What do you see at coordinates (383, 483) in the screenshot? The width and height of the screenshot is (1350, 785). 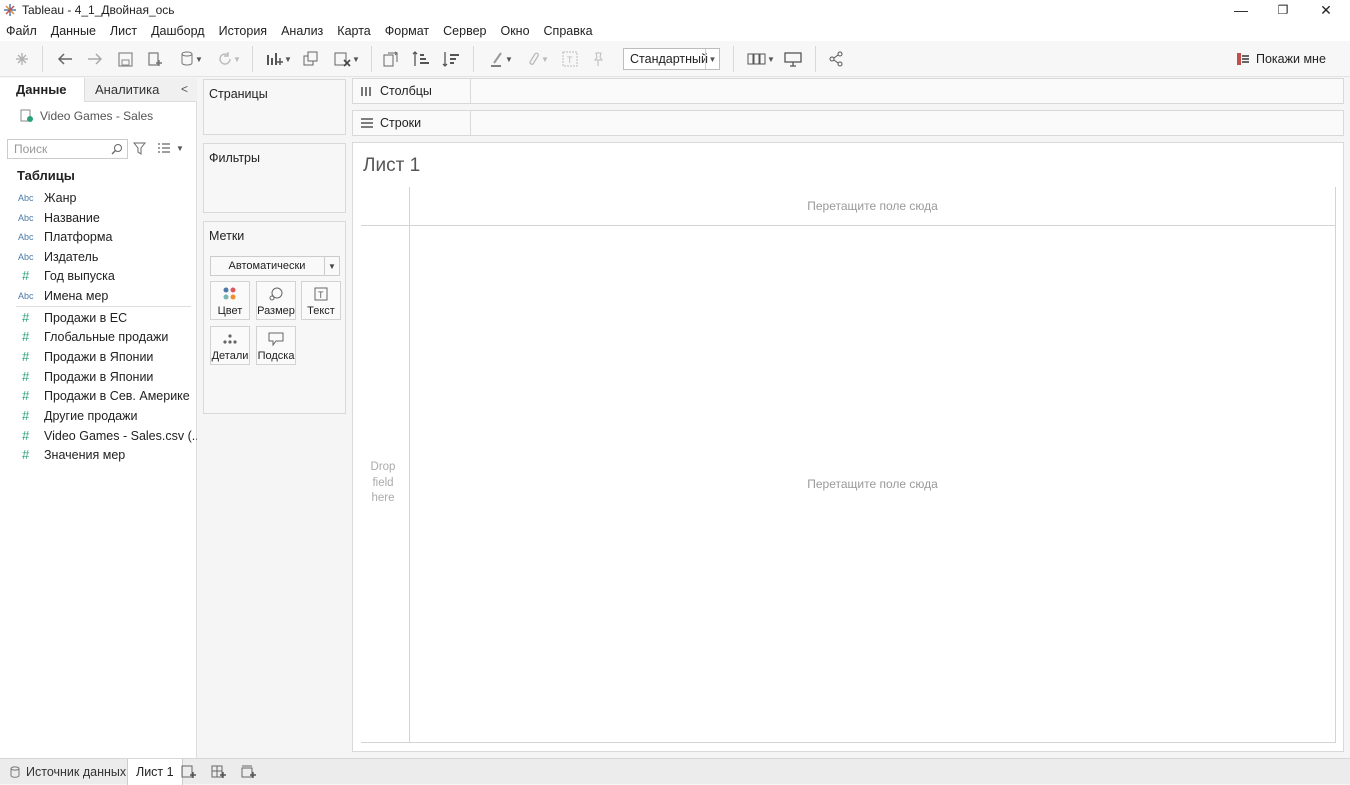 I see `drop-zone-rows: Drop field here` at bounding box center [383, 483].